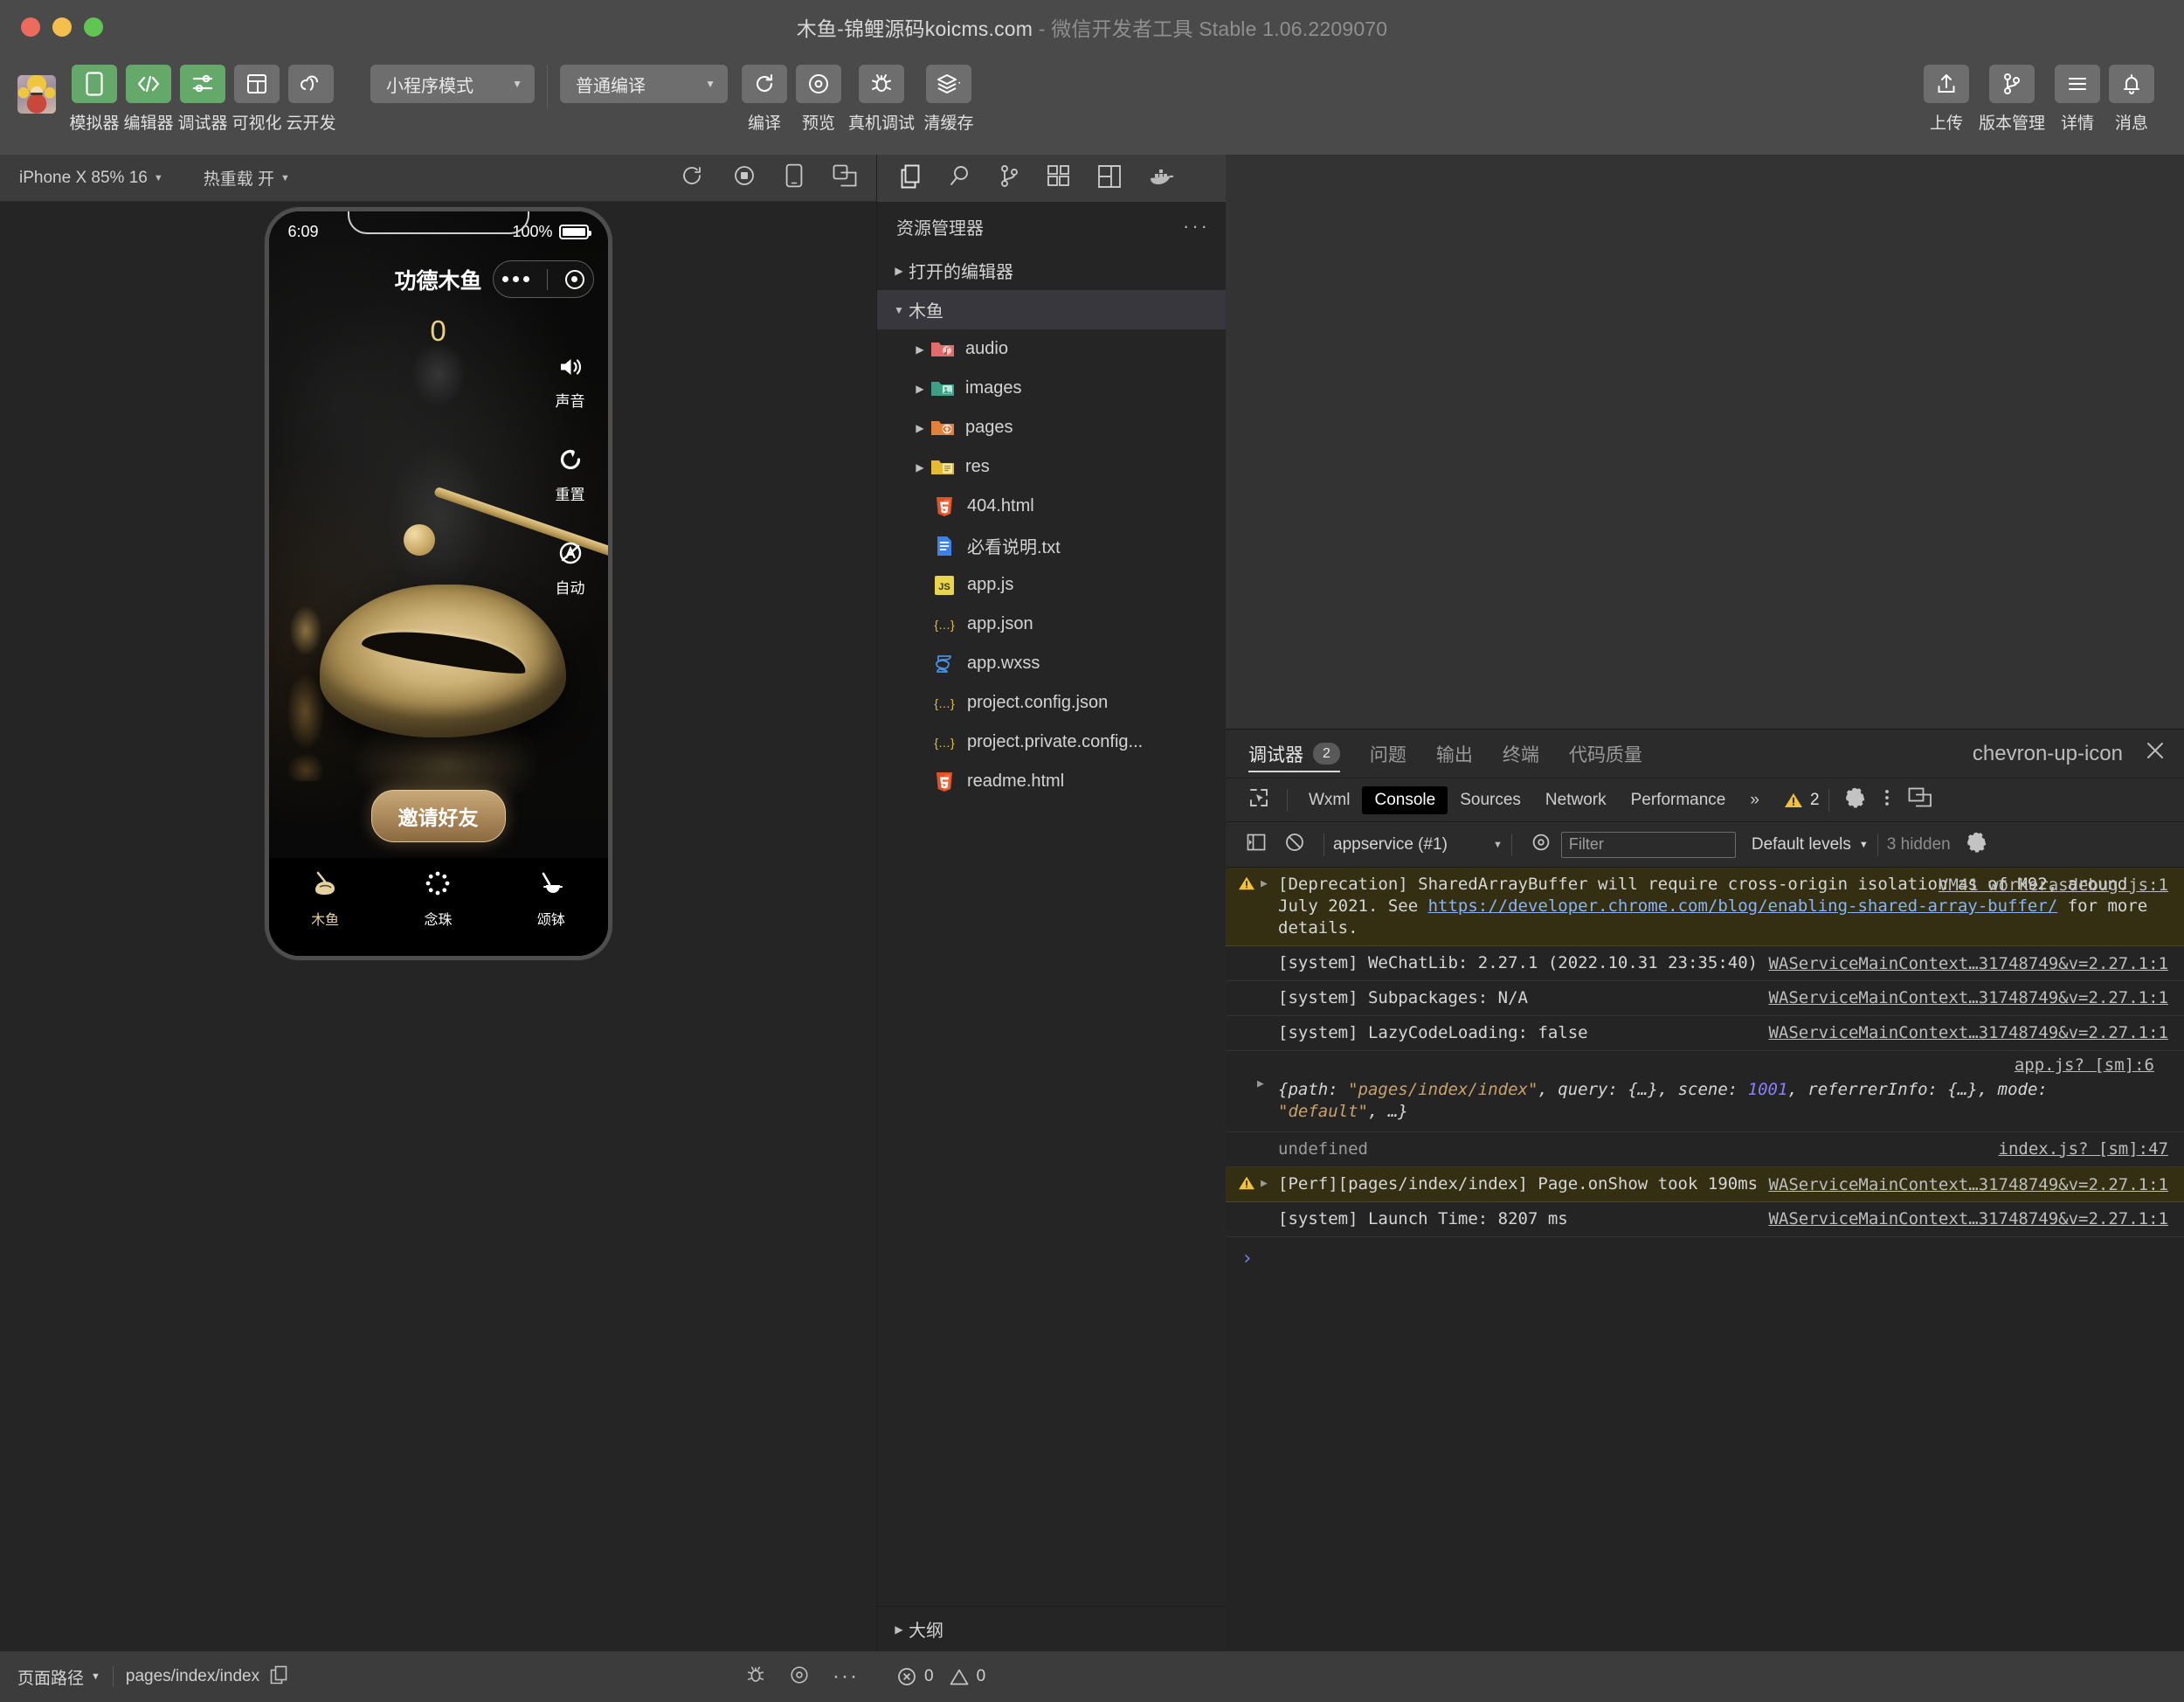 Image resolution: width=2184 pixels, height=1702 pixels. What do you see at coordinates (543, 279) in the screenshot?
I see `wechat-capsule-menu` at bounding box center [543, 279].